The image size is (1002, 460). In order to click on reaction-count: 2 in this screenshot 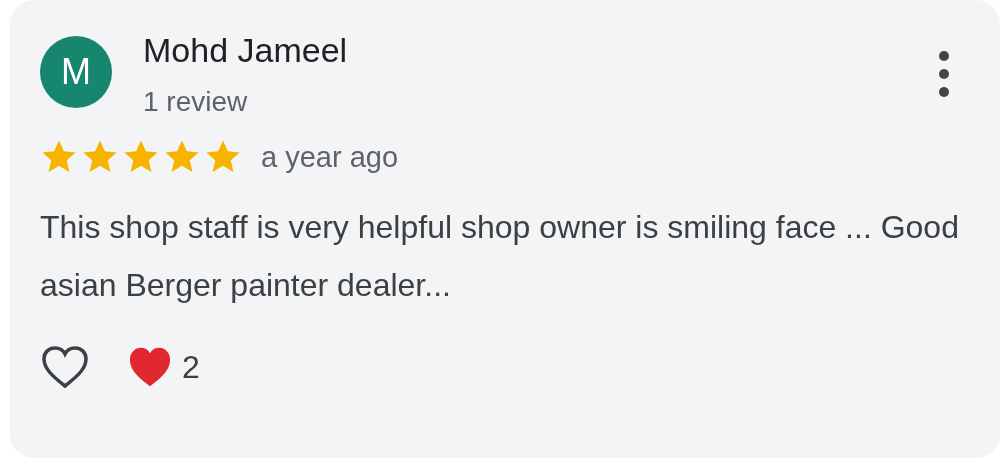, I will do `click(191, 367)`.